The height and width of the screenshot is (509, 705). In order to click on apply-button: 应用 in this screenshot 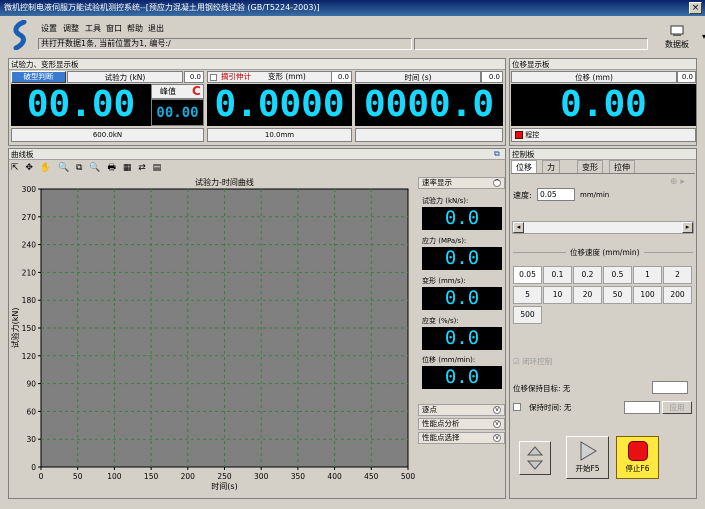, I will do `click(677, 407)`.